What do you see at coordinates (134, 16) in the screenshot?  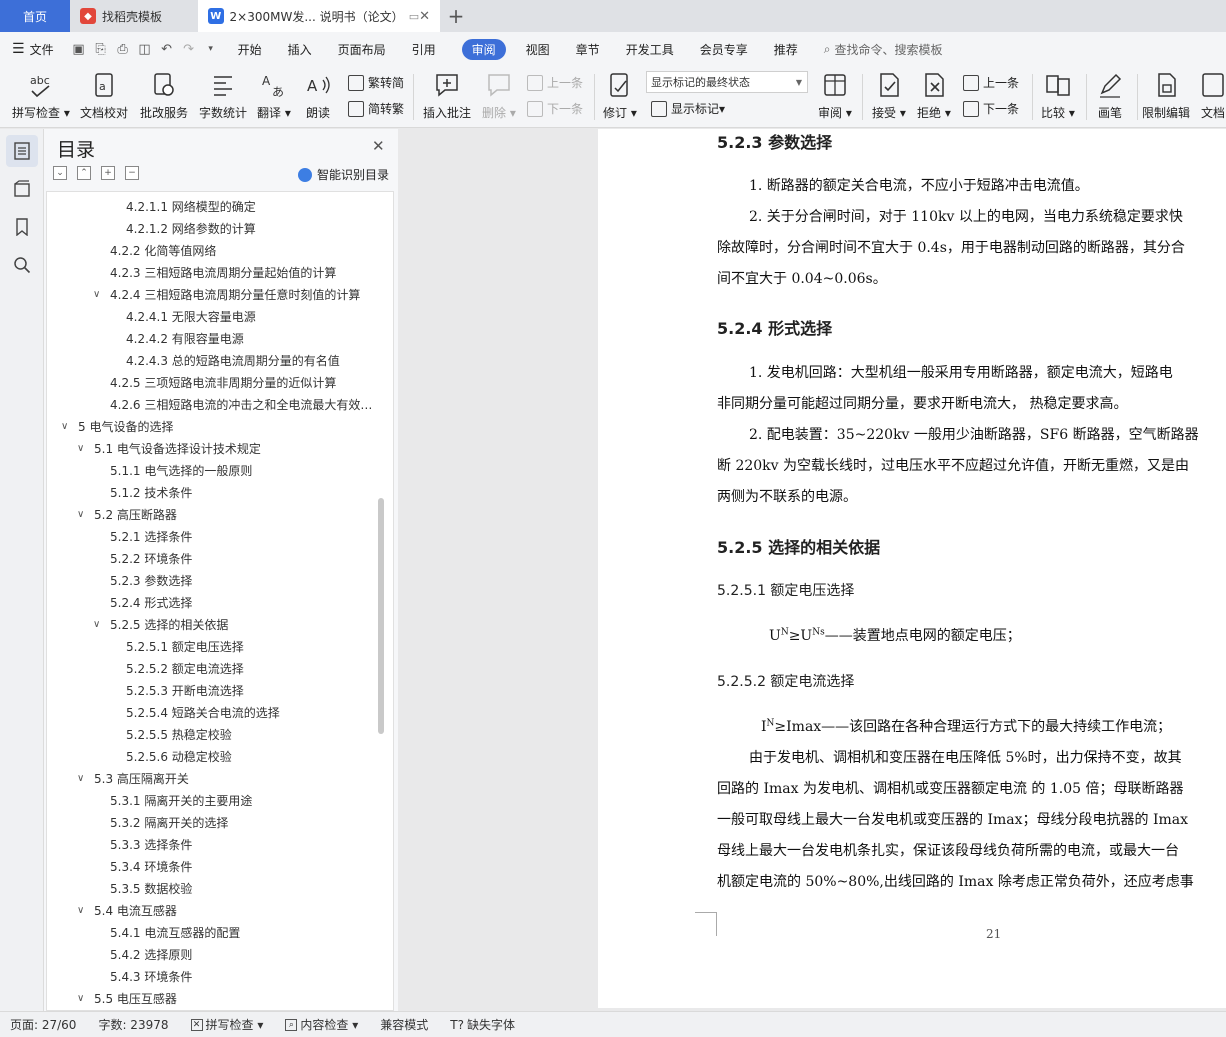 I see `tab-template-store: ◆ 找稻壳模板` at bounding box center [134, 16].